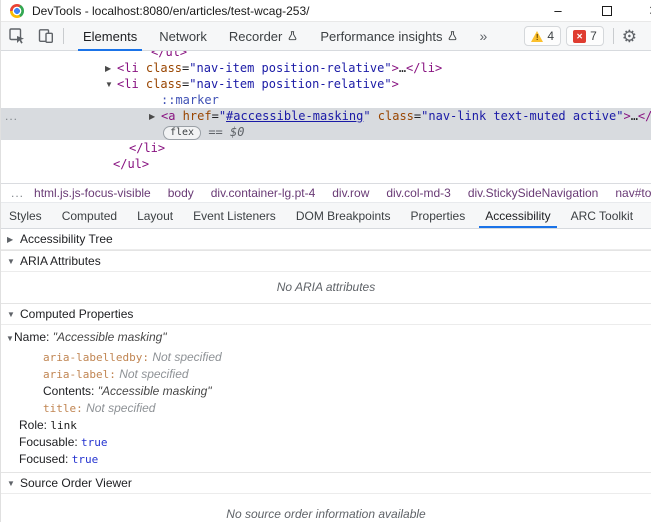 This screenshot has height=522, width=651. Describe the element at coordinates (326, 338) in the screenshot. I see `property-row-name: ▼Name: "Accessible masking"` at that location.